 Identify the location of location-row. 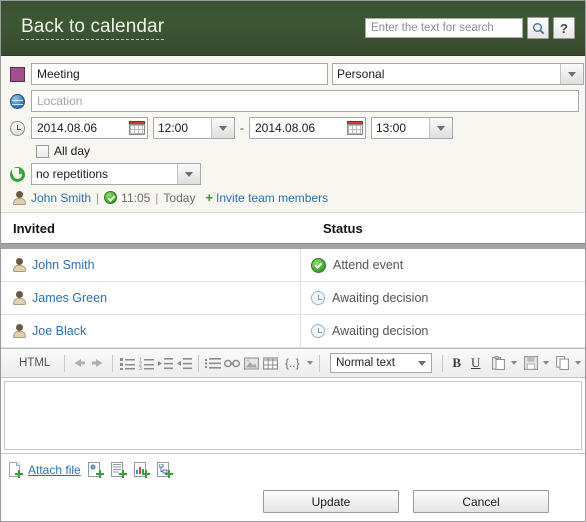
(293, 101).